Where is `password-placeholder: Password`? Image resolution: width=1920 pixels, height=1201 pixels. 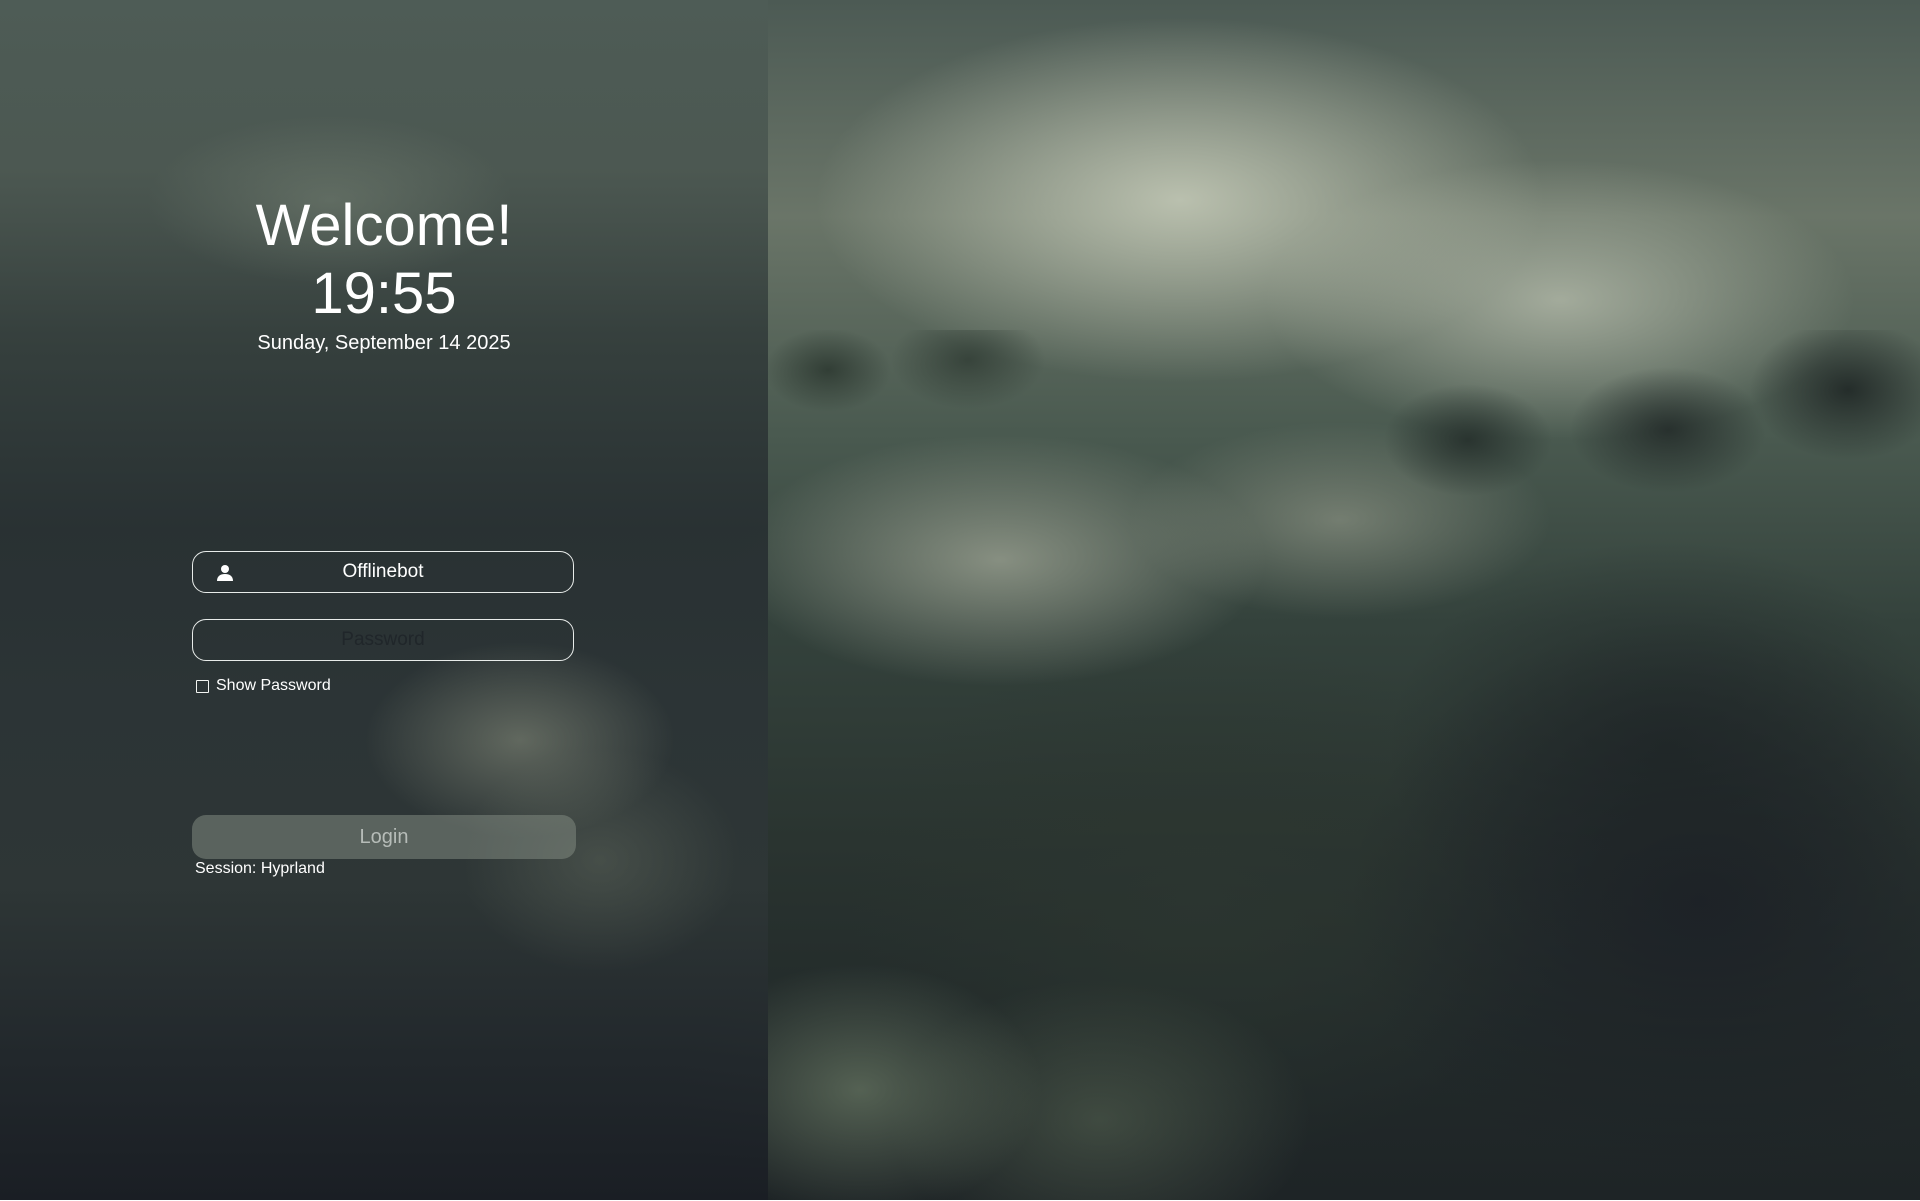 password-placeholder: Password is located at coordinates (383, 639).